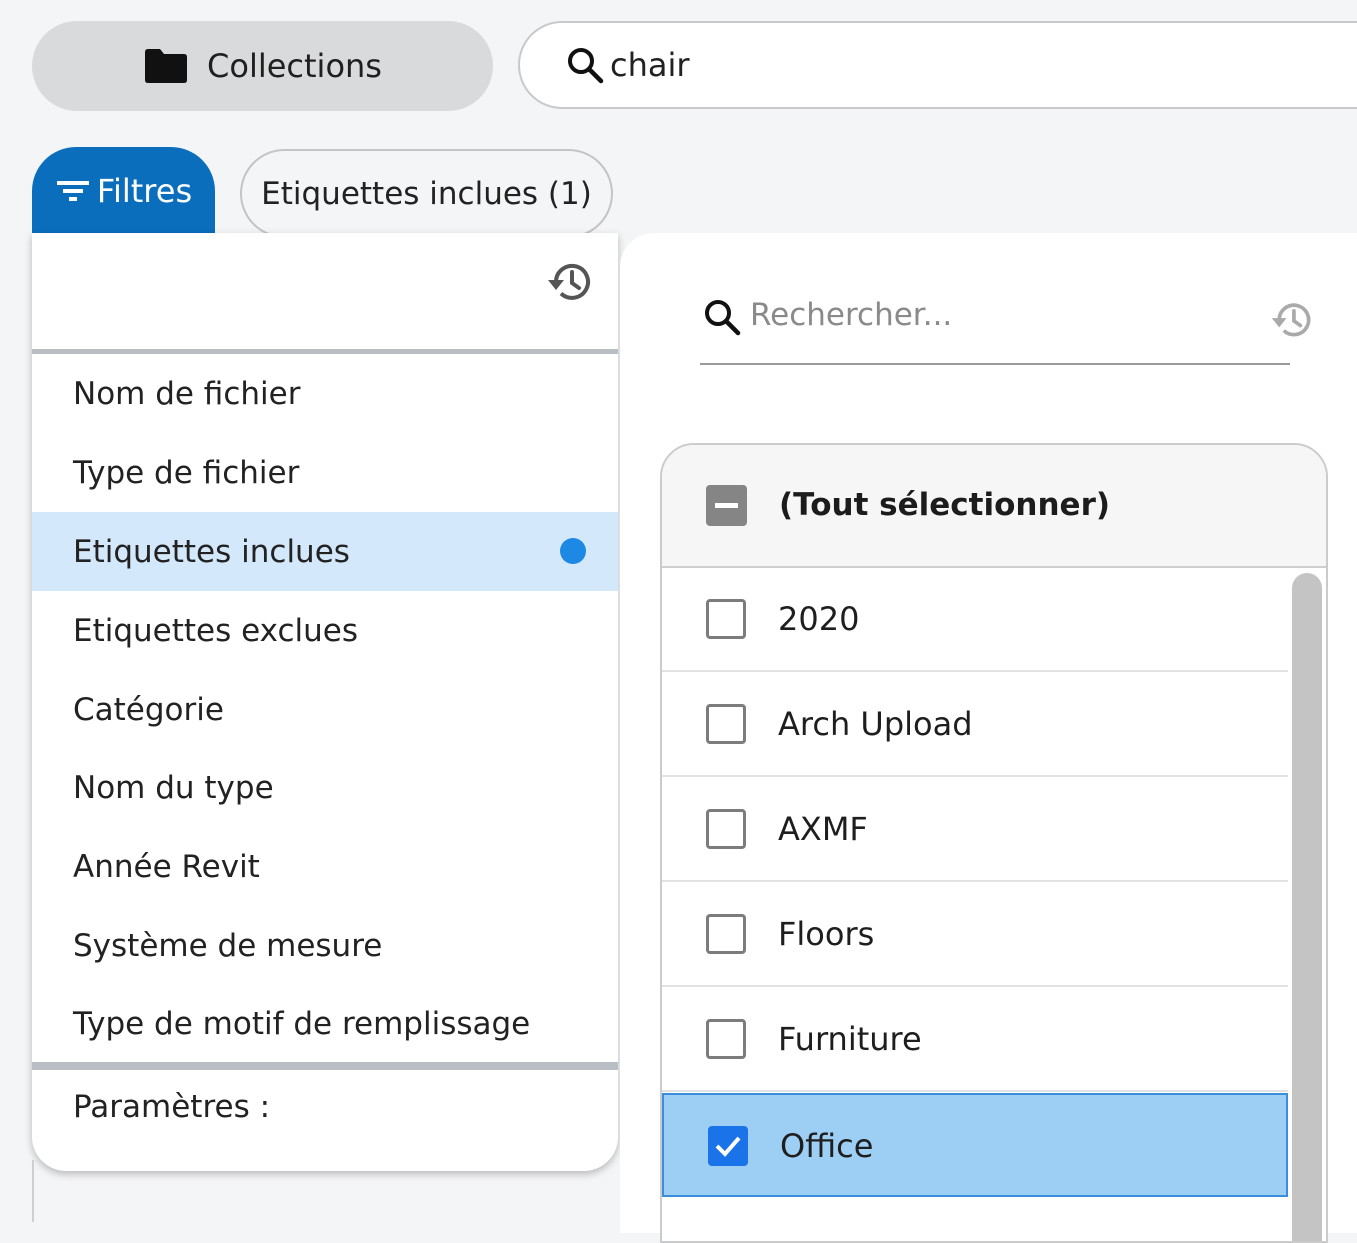 The image size is (1357, 1243). I want to click on menu-item-label: Type de motif de remplissage, so click(302, 1023).